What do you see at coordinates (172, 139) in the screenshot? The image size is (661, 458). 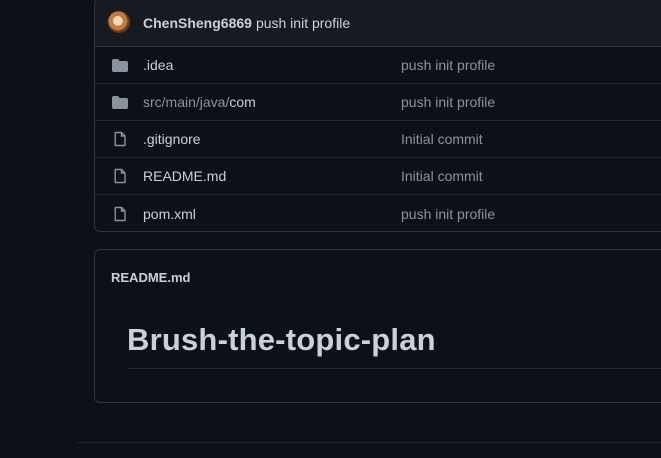 I see `file-name-link: .gitignore` at bounding box center [172, 139].